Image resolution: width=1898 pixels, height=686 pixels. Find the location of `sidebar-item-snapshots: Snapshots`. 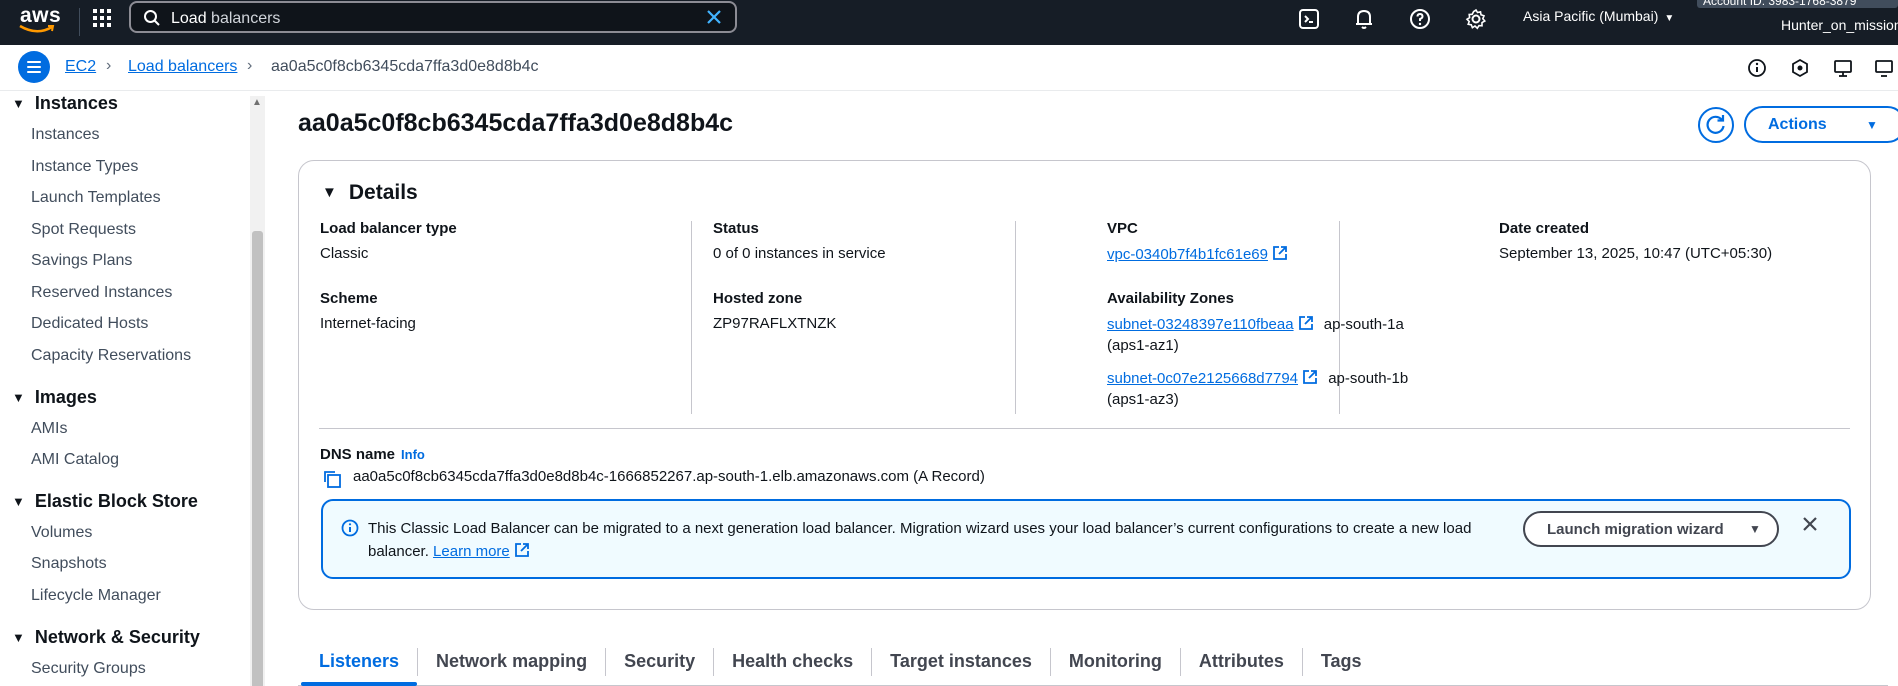

sidebar-item-snapshots: Snapshots is located at coordinates (69, 564).